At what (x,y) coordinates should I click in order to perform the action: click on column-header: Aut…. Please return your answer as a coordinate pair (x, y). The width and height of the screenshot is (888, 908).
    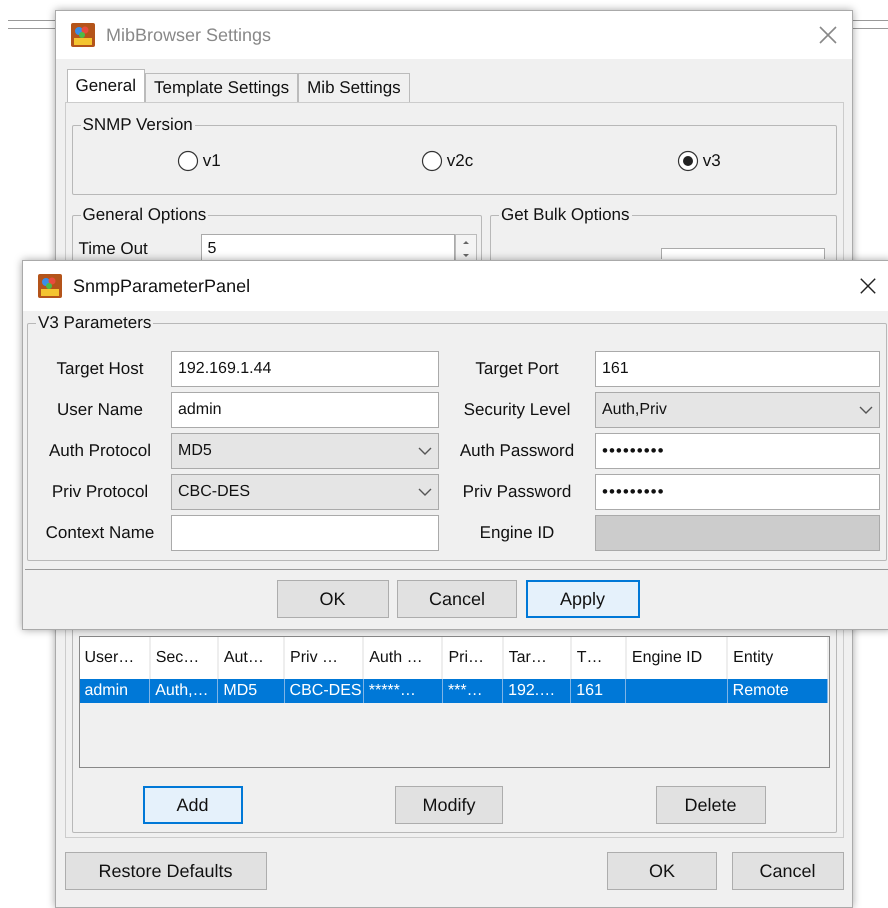
    Looking at the image, I should click on (251, 658).